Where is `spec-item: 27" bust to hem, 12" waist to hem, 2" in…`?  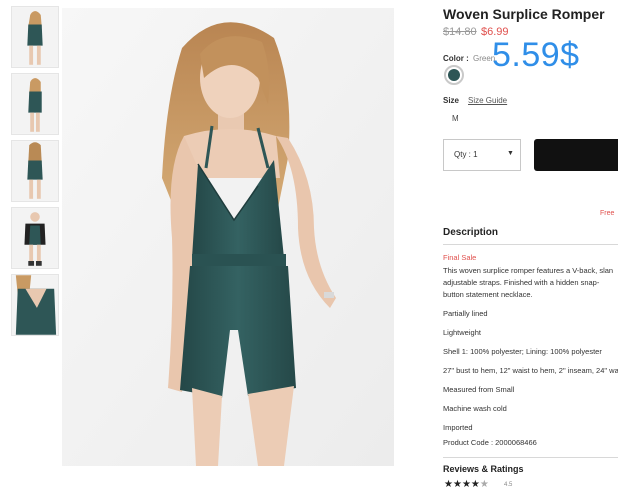
spec-item: 27" bust to hem, 12" waist to hem, 2" in… is located at coordinates (530, 370).